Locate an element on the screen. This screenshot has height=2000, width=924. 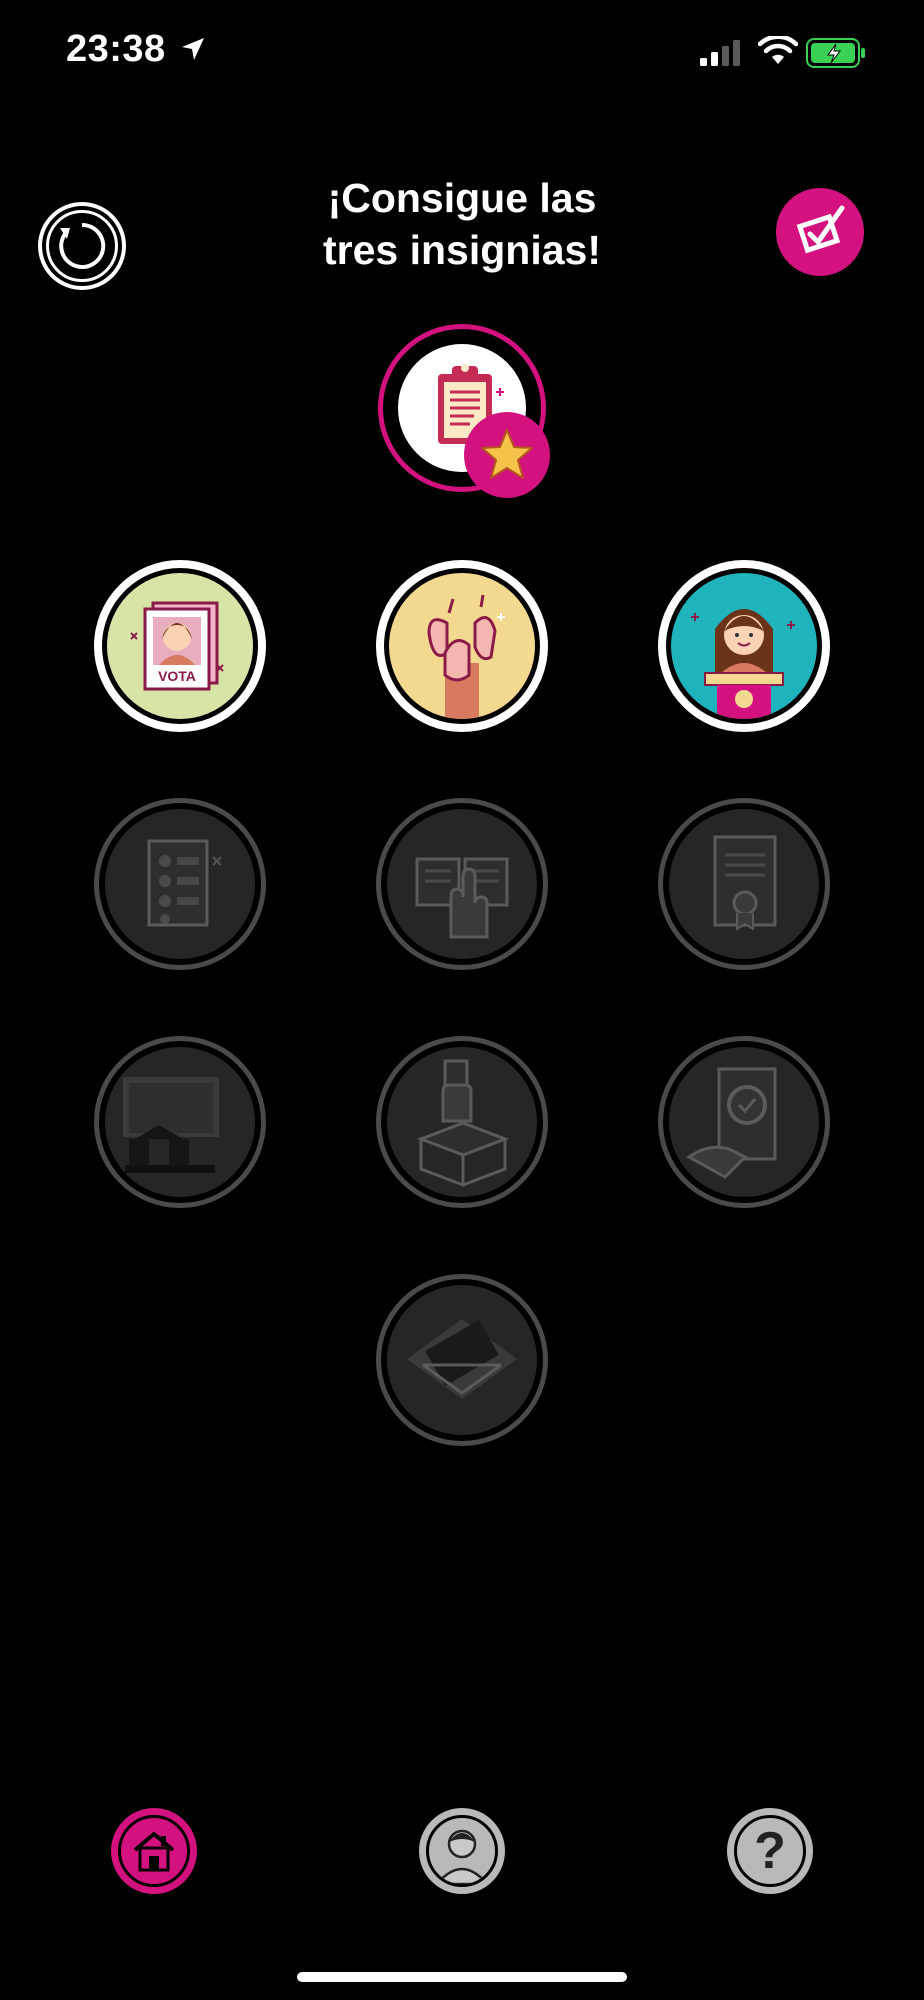
badge-verificar is located at coordinates (744, 1122).